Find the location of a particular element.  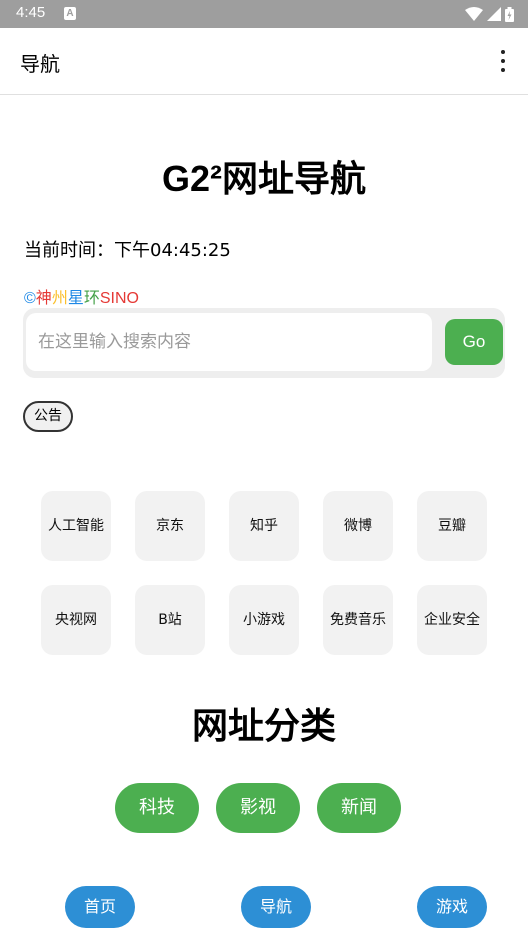

nav-navigation-button: 导航 is located at coordinates (276, 907).